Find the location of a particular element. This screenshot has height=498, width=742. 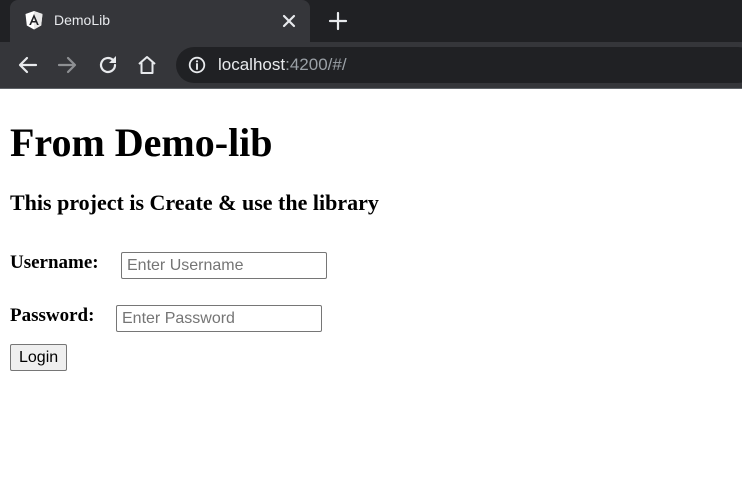

home-icon is located at coordinates (147, 65).